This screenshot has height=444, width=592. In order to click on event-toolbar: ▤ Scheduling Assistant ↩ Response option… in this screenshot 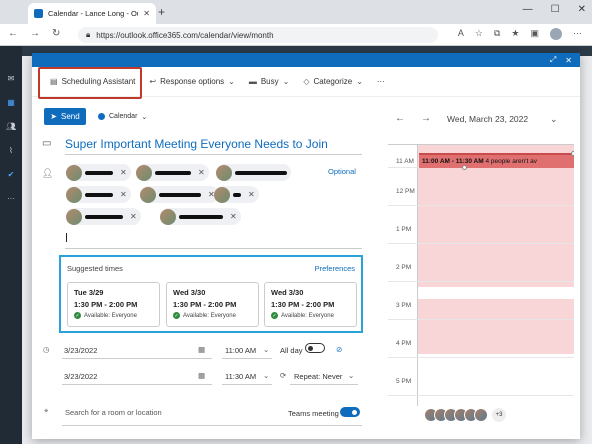, I will do `click(306, 83)`.